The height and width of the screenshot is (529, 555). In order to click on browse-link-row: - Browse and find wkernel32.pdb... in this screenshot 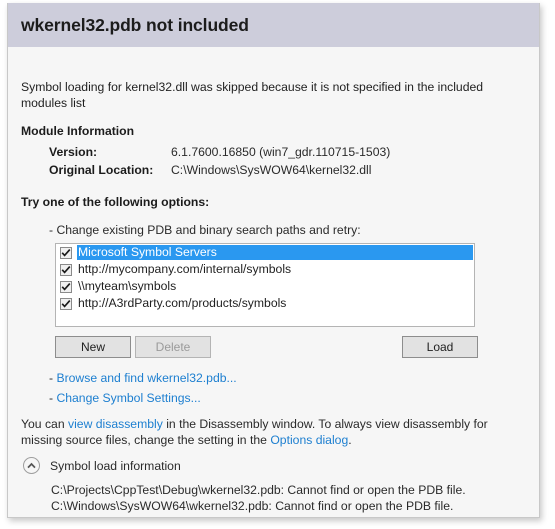, I will do `click(143, 378)`.